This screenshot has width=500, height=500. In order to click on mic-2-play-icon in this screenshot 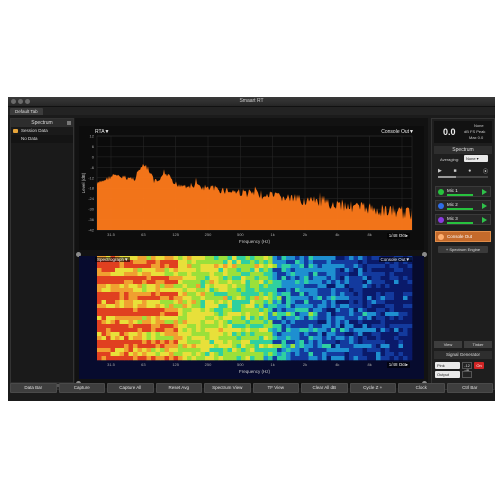, I will do `click(484, 206)`.